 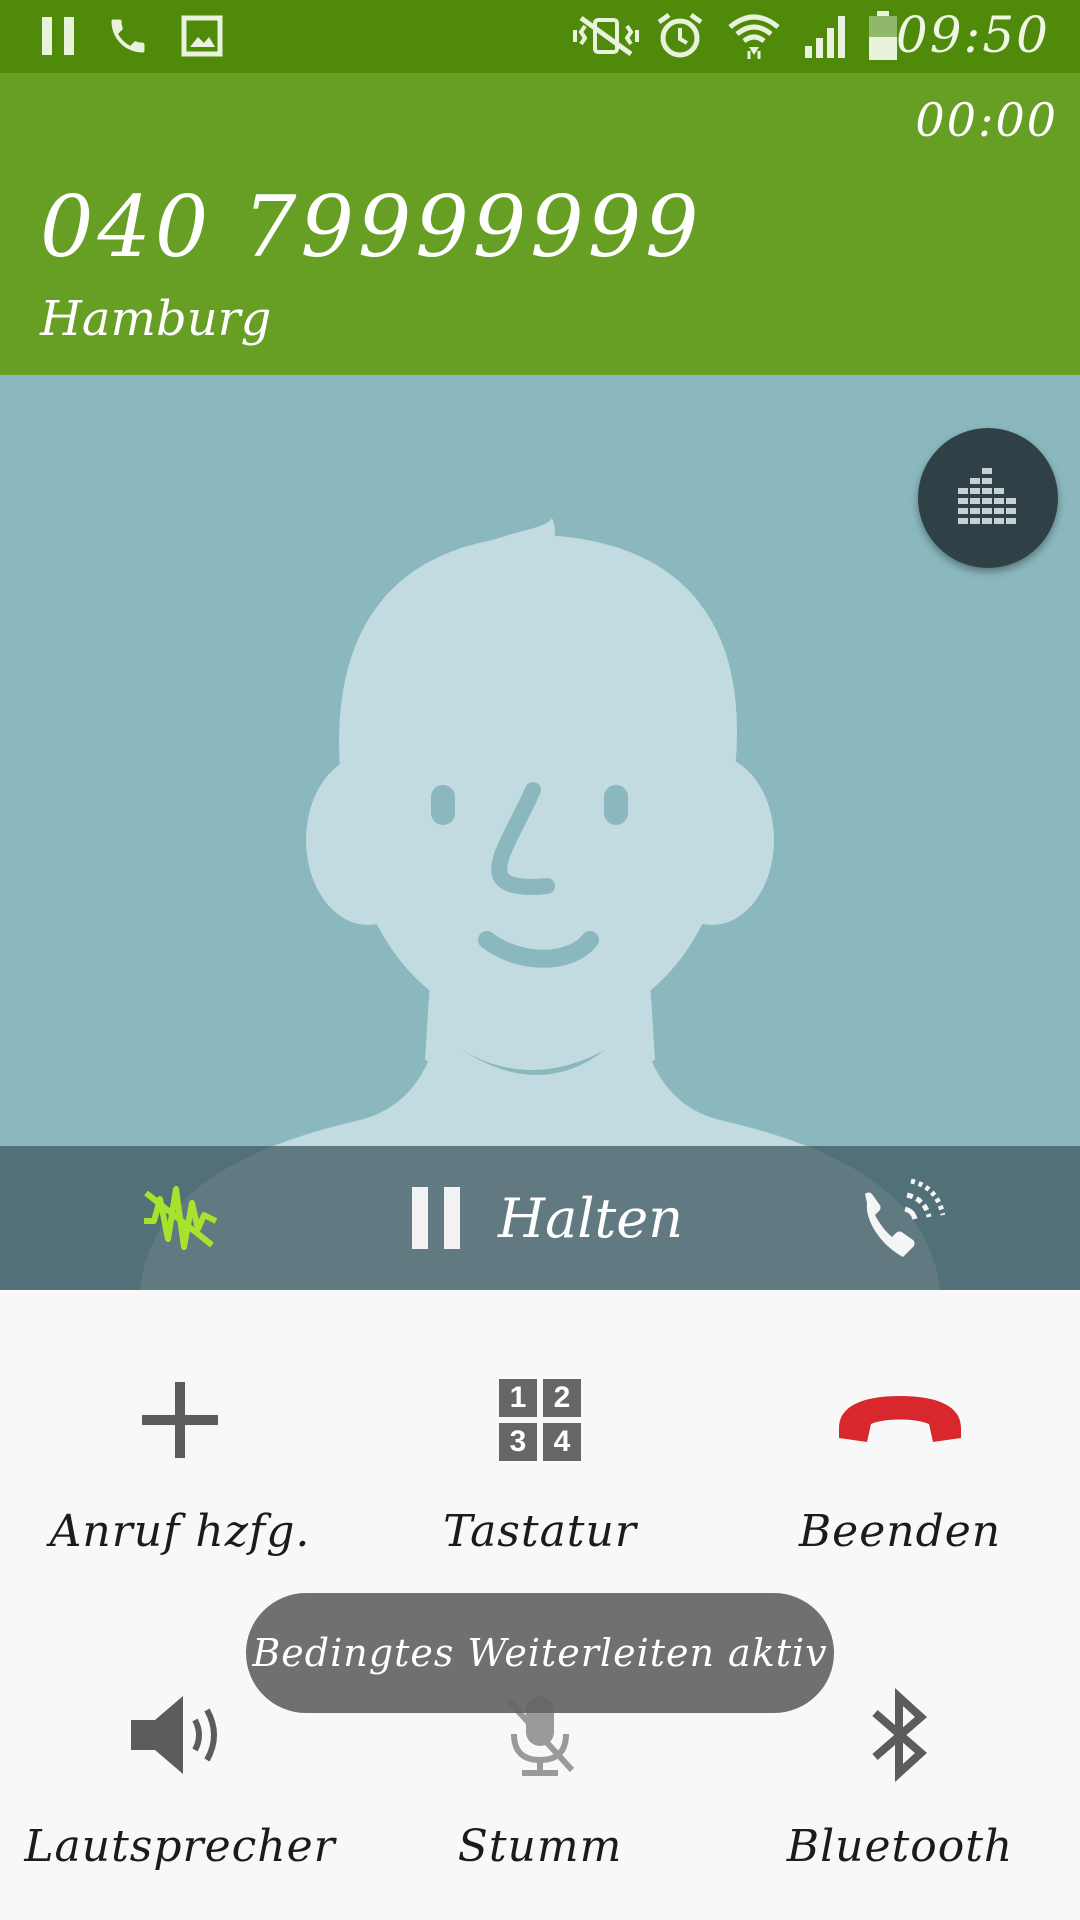 I want to click on noise-reduction-button, so click(x=180, y=1218).